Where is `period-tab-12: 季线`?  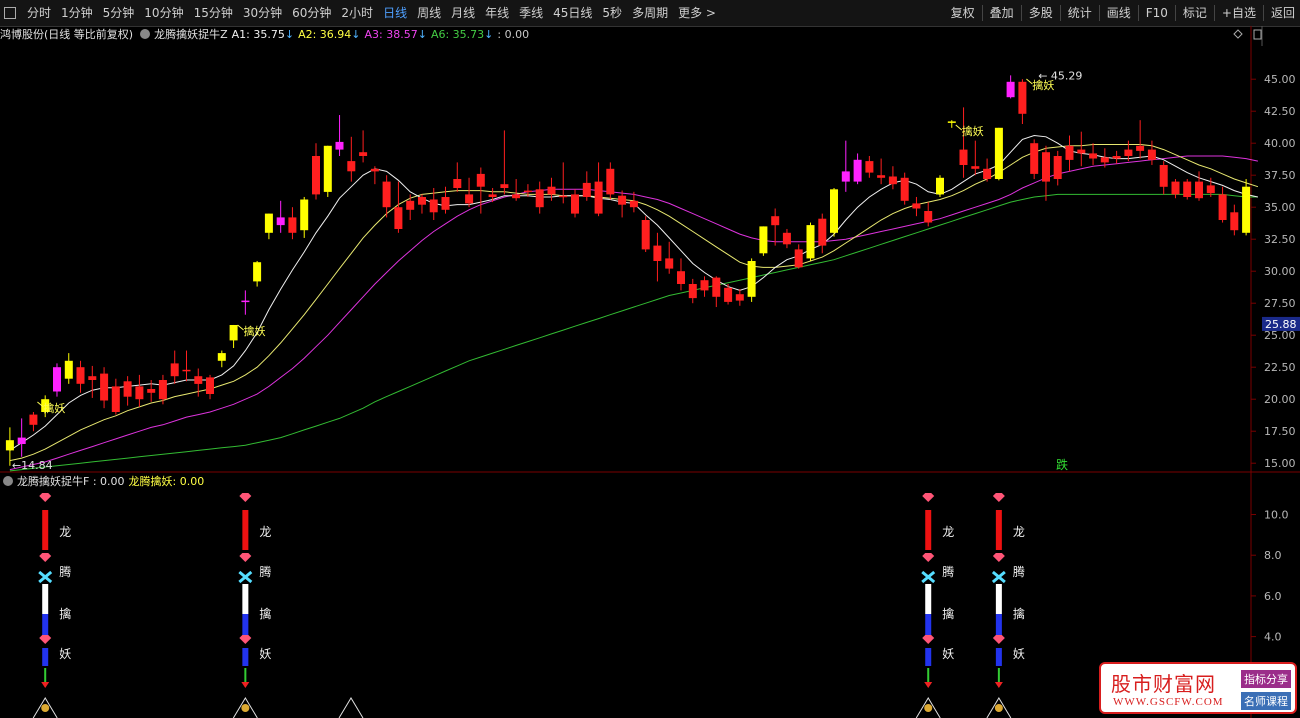
period-tab-12: 季线 is located at coordinates (531, 13).